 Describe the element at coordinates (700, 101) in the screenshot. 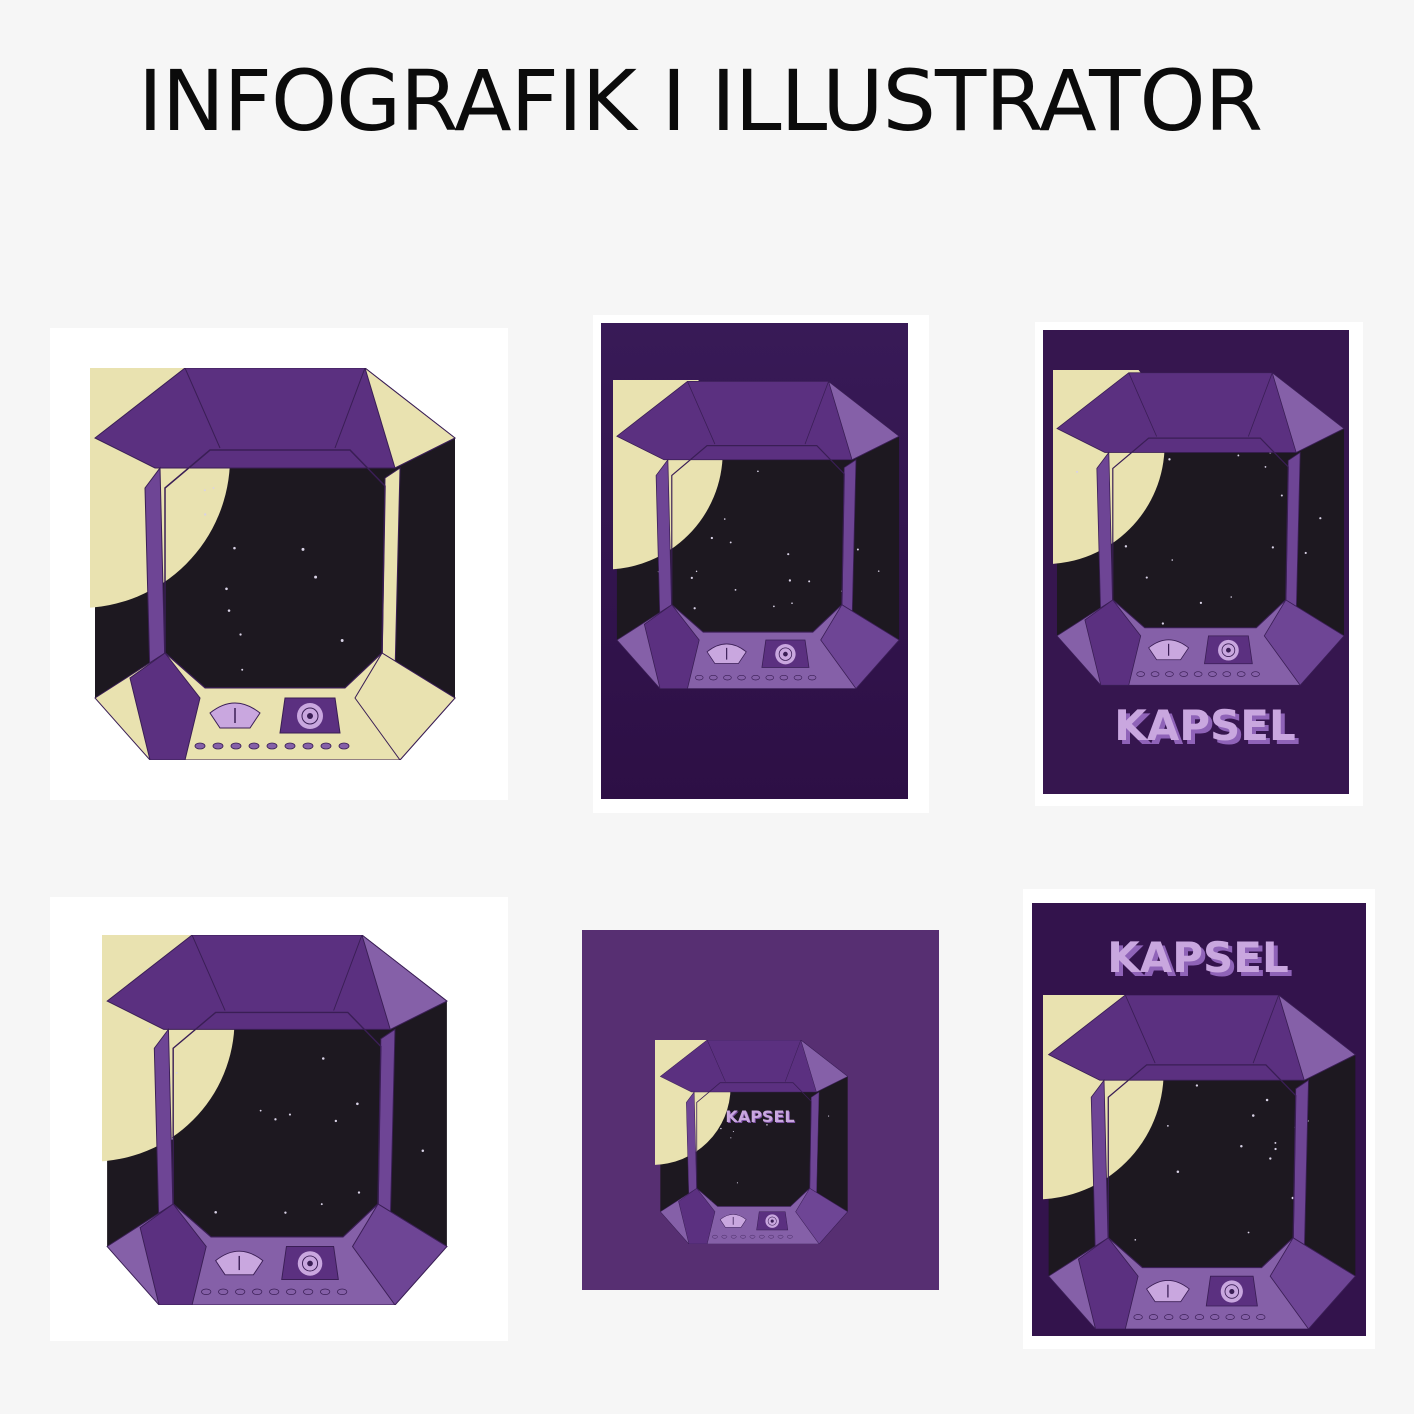

I see `page-title: INFOGRAFIK I ILLUSTRATOR` at that location.